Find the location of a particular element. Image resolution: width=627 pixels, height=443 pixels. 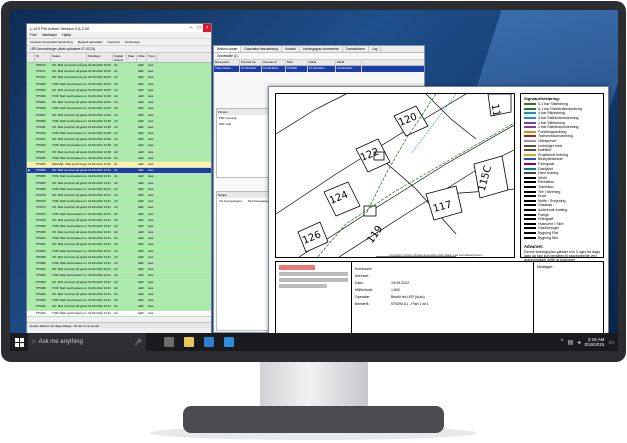

cell-nr: 575380 is located at coordinates (41, 188).